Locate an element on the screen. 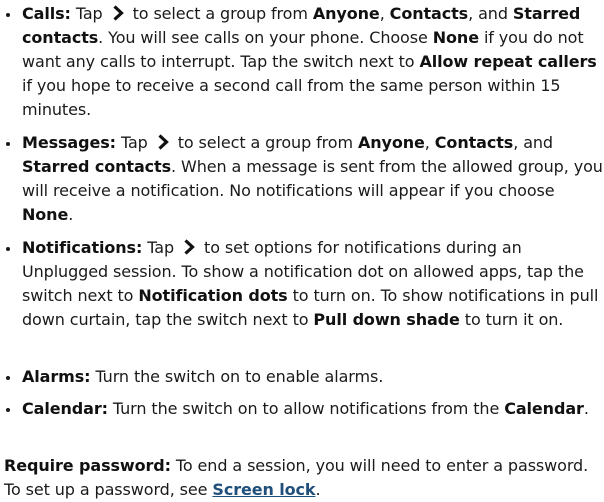 This screenshot has width=604, height=502. setting-pull-down-shade: Pull down shade is located at coordinates (386, 319).